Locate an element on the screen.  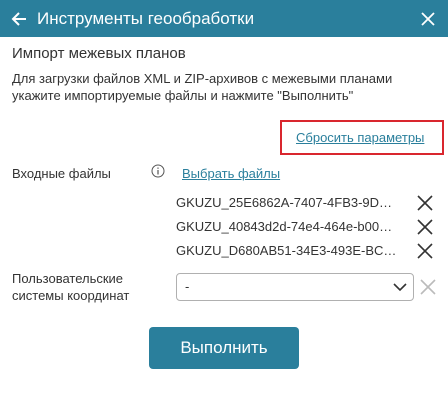
reset-parameters-link: Сбросить параметры is located at coordinates (360, 137).